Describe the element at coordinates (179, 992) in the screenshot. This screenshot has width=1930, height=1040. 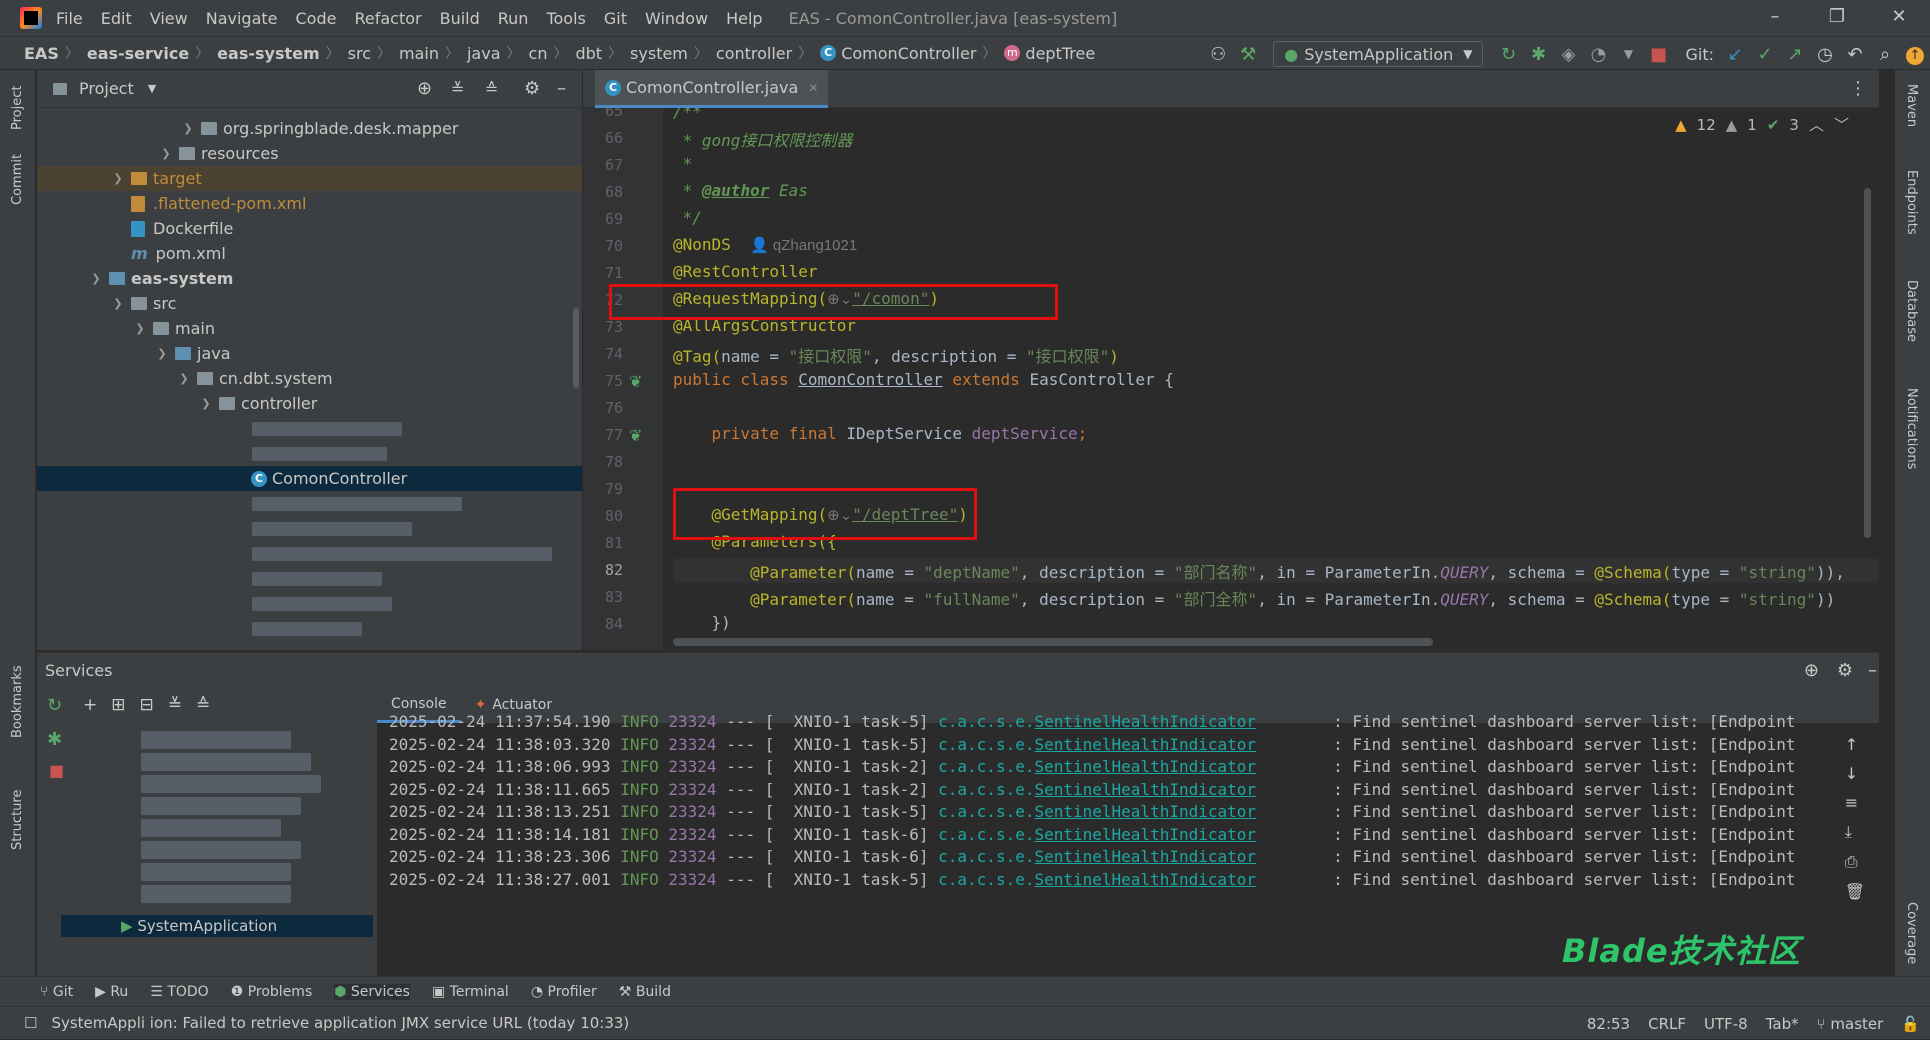
I see `tool-todo: ☰ TODO` at that location.